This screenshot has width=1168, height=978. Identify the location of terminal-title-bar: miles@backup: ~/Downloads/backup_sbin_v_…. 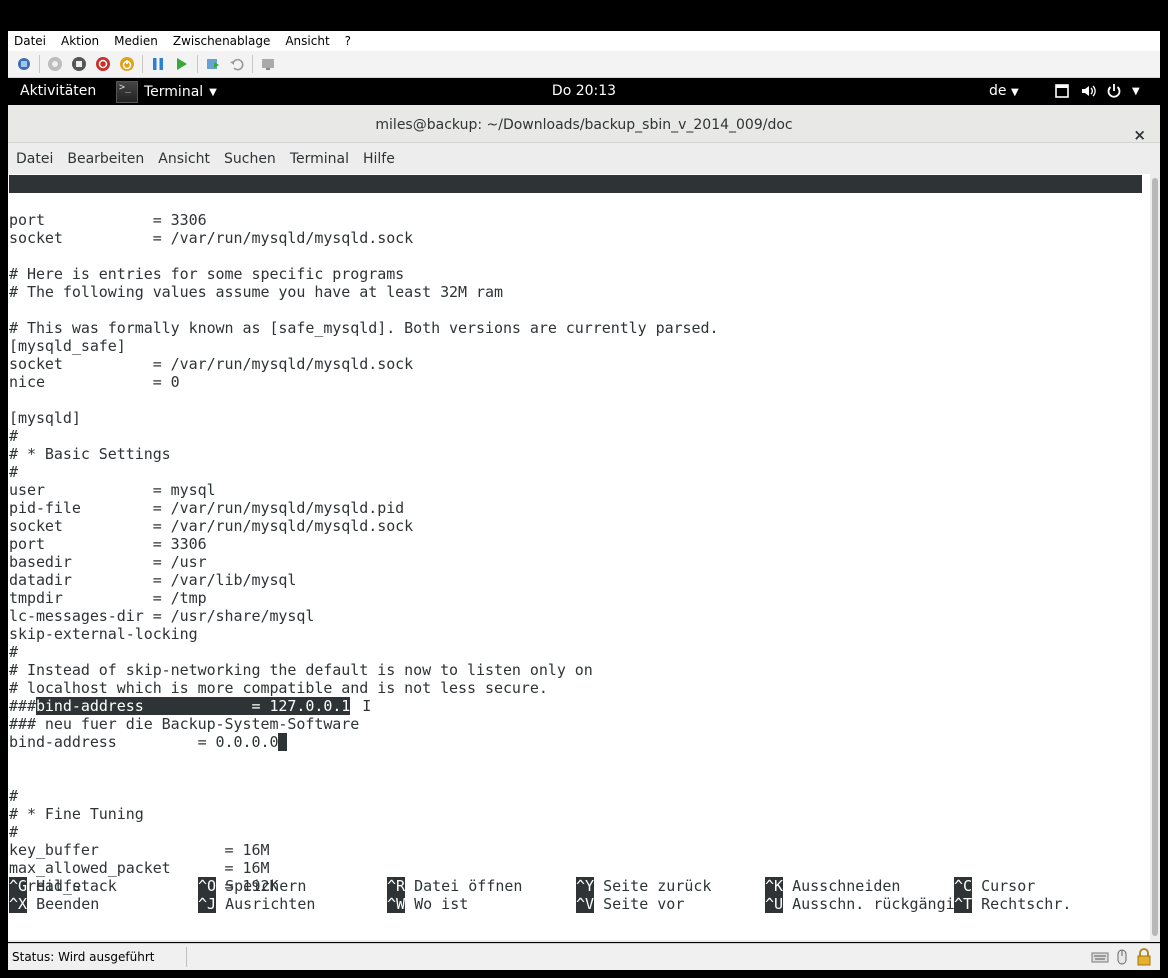
(584, 124).